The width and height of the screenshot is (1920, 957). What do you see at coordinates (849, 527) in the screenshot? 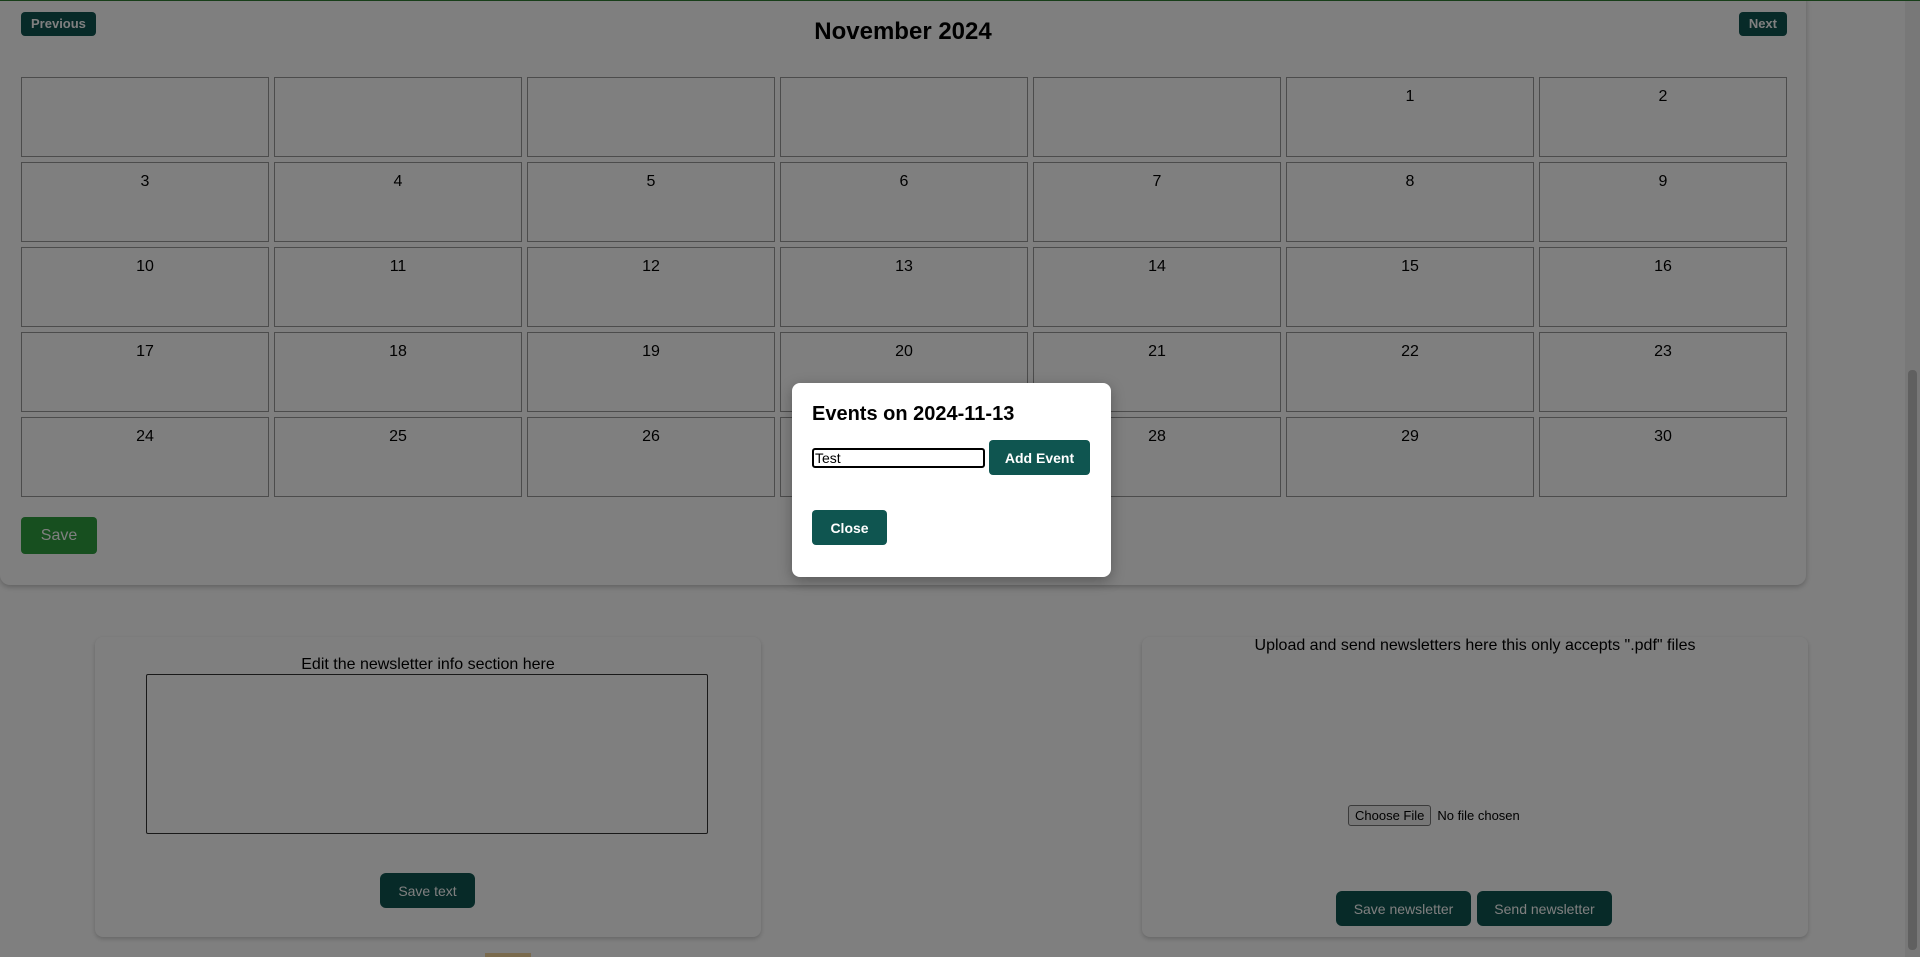
I see `close-modal-button: Close` at bounding box center [849, 527].